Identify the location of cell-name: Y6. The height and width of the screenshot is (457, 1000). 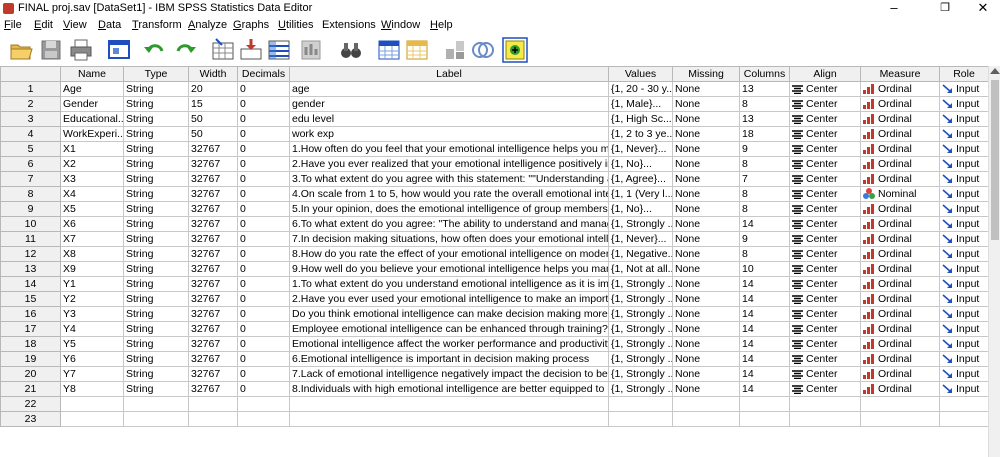
(92, 359).